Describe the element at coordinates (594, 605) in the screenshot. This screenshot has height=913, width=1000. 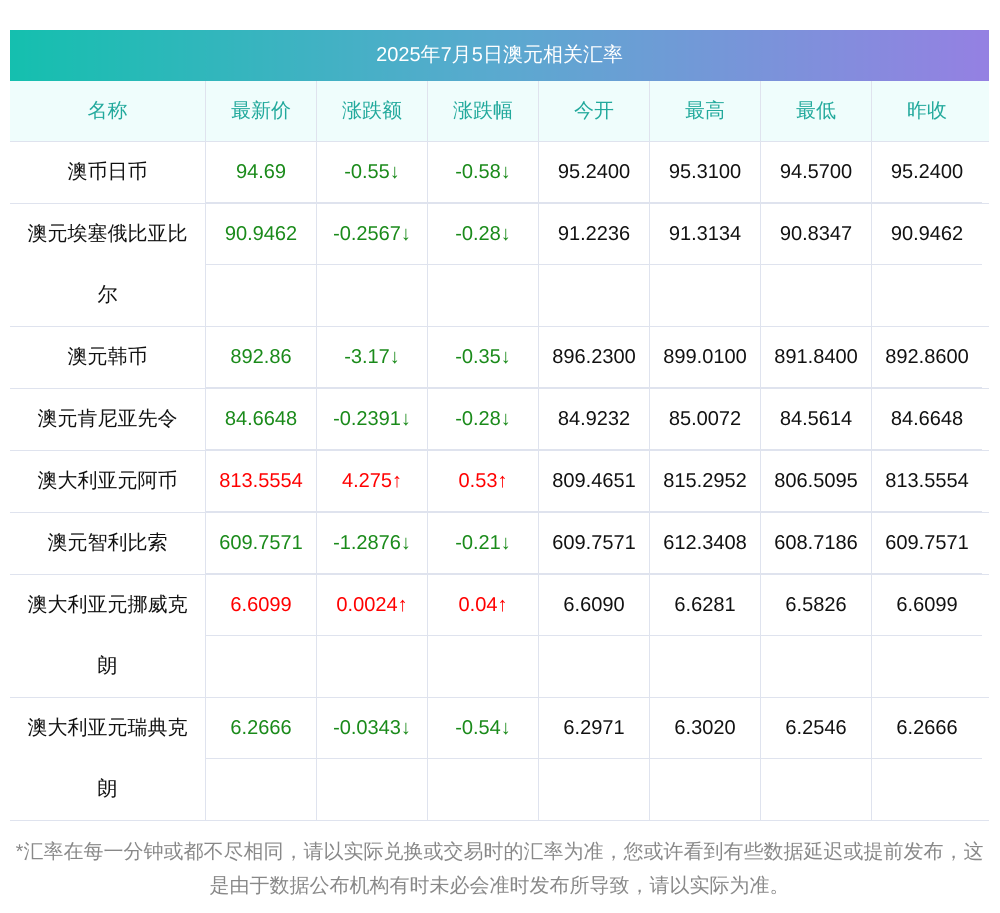
I see `table-cell: 6.6090` at that location.